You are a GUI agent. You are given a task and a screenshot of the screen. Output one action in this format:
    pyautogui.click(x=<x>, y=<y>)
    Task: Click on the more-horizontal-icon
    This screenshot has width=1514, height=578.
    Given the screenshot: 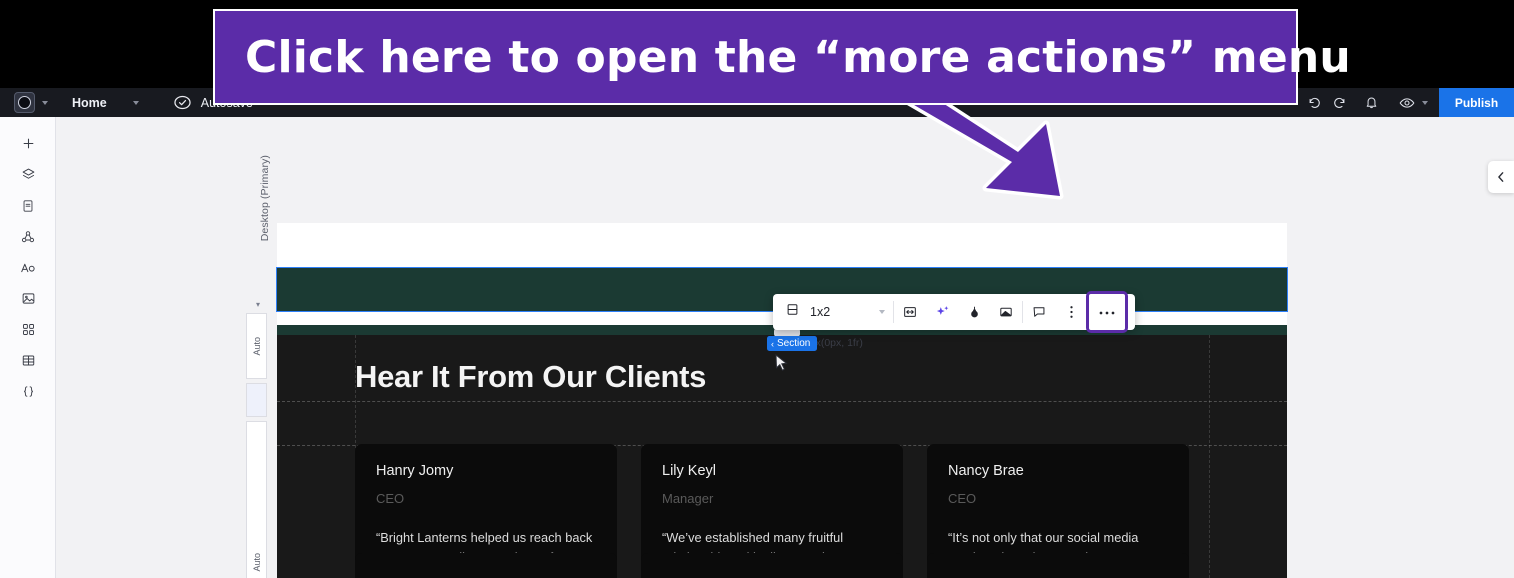 What is the action you would take?
    pyautogui.click(x=1107, y=312)
    